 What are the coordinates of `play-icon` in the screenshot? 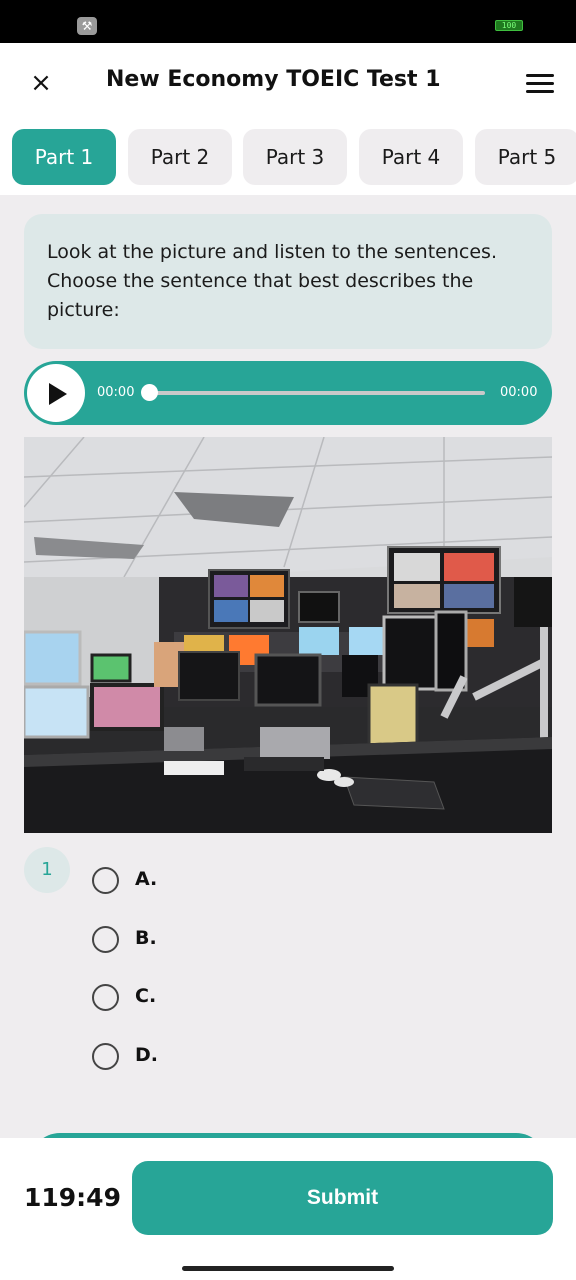 It's located at (58, 394).